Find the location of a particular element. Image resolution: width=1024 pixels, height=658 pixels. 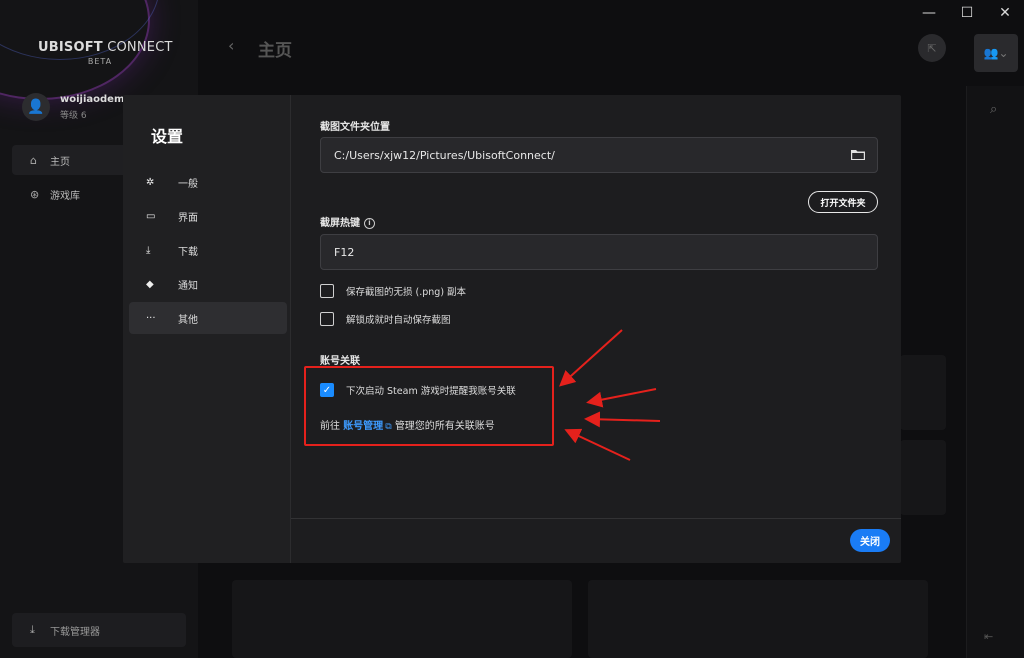

account-link-header: 账号关联 is located at coordinates (340, 361).